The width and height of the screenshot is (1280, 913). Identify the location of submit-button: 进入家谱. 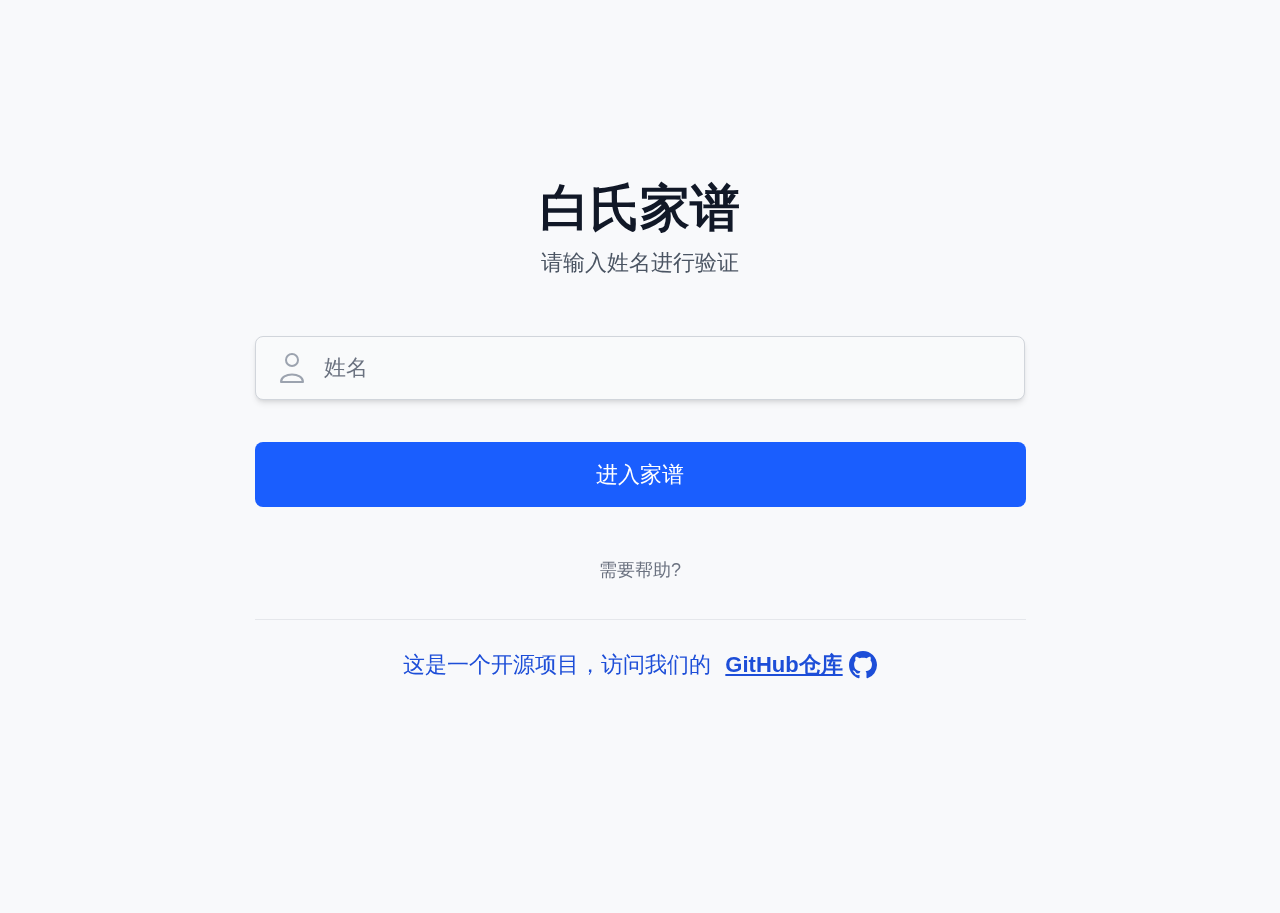
(640, 474).